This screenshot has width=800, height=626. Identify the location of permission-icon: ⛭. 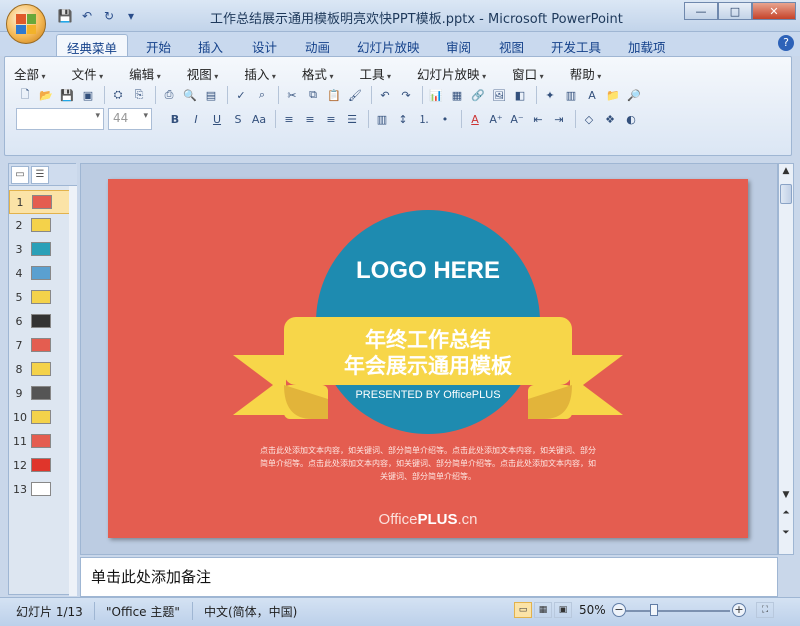
(118, 95).